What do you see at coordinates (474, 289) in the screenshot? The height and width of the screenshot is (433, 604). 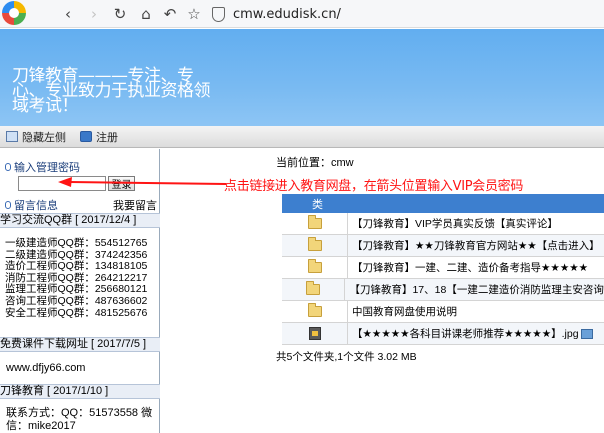 I see `folder-link: 【刀锋教育】17、18【一建二建造价消防监理主安咨询】` at bounding box center [474, 289].